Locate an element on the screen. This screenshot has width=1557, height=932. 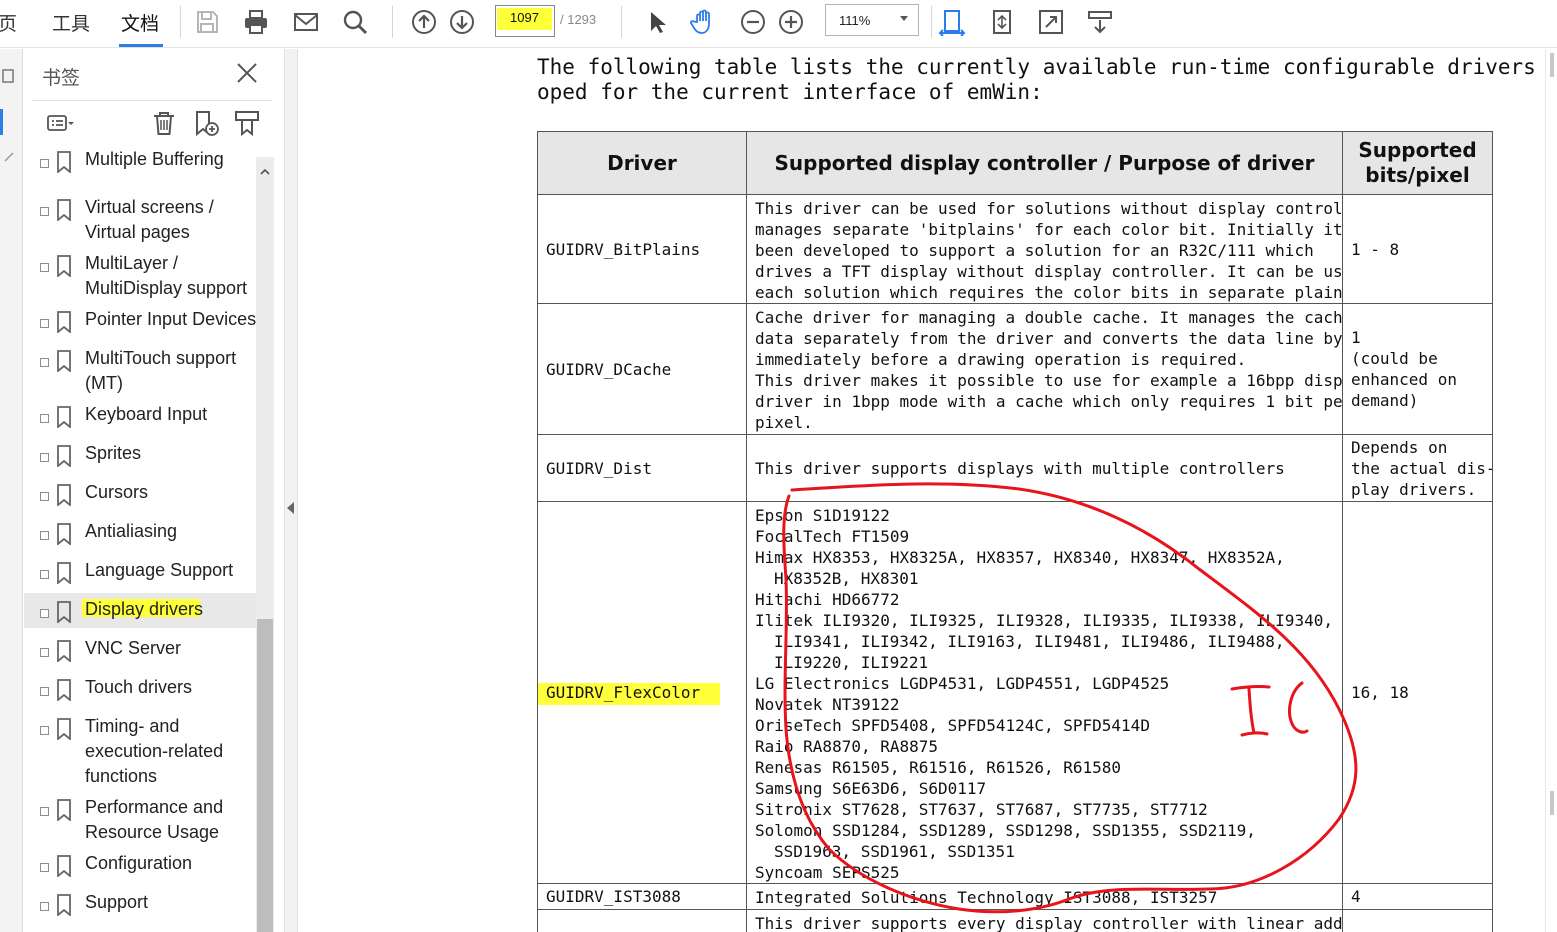
bookmark-item: MultiLayer / MultiDisplay support is located at coordinates (140, 277).